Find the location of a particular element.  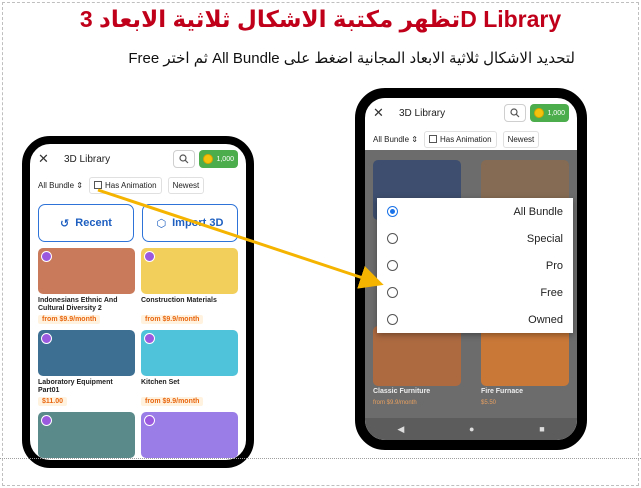

pointer-arrow is located at coordinates (240, 238).